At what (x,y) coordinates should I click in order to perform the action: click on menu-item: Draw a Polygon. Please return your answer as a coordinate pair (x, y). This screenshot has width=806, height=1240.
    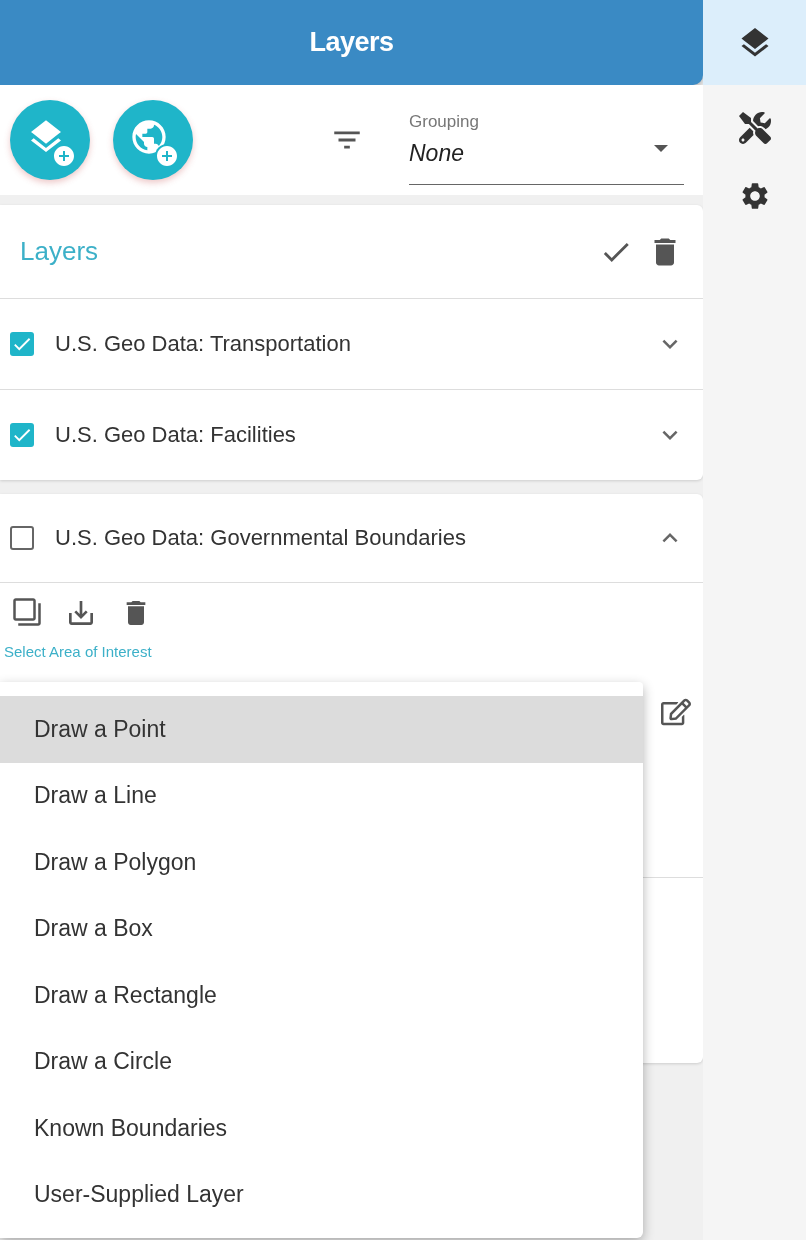
    Looking at the image, I should click on (321, 862).